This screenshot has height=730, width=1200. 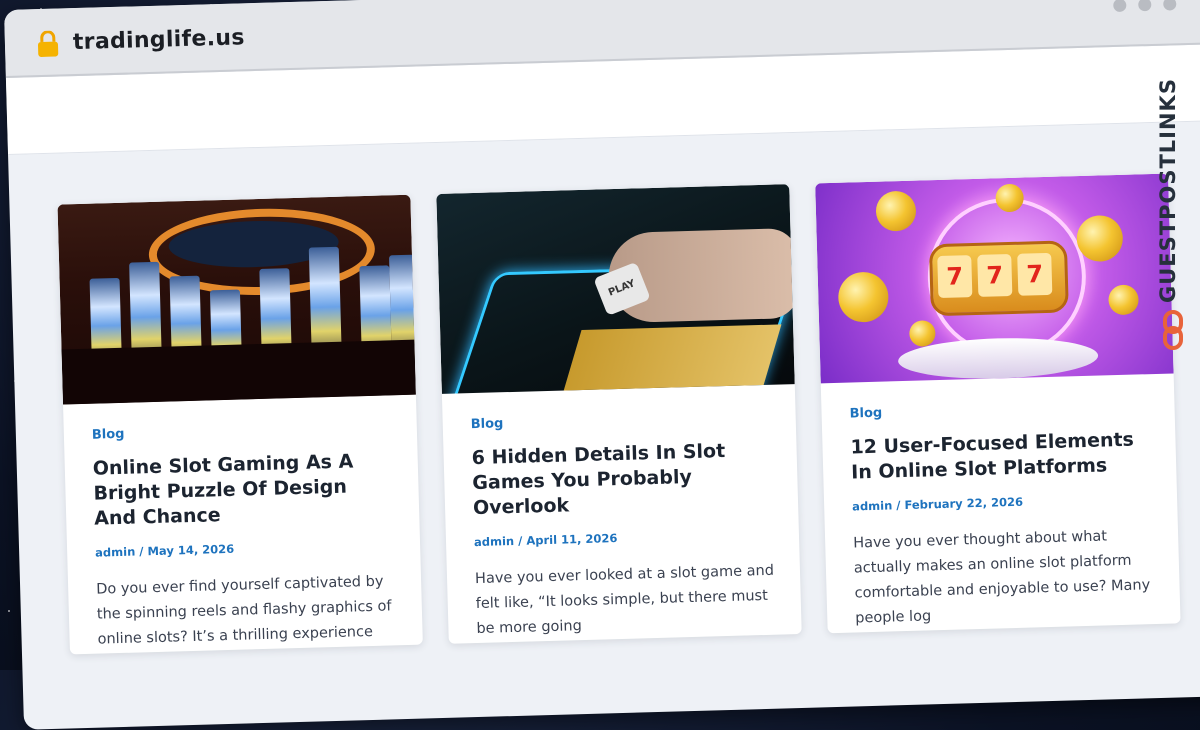 I want to click on window-controls, so click(x=1145, y=6).